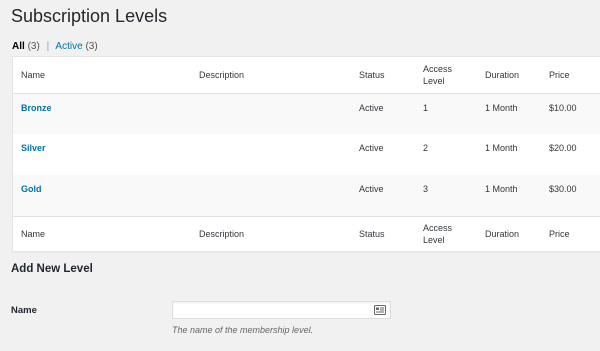 This screenshot has height=351, width=600. I want to click on column-header-access-line2: Level, so click(434, 80).